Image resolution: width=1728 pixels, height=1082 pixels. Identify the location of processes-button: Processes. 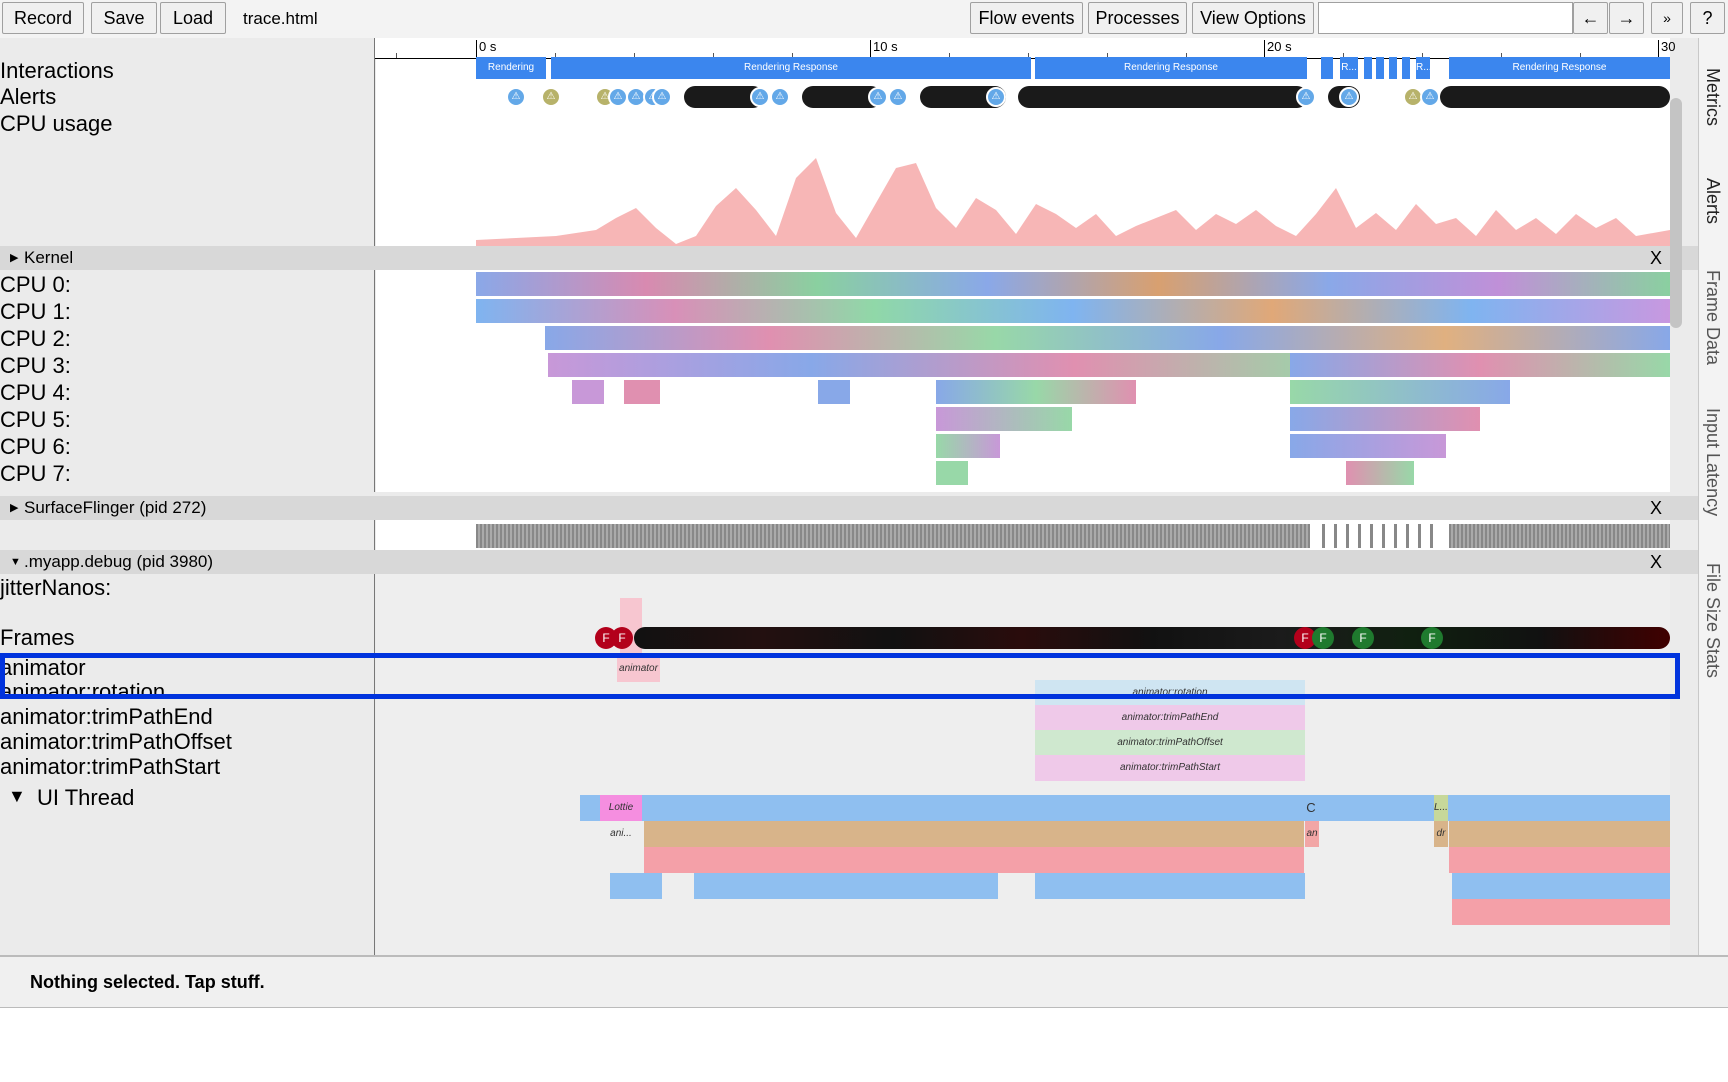
(1137, 18).